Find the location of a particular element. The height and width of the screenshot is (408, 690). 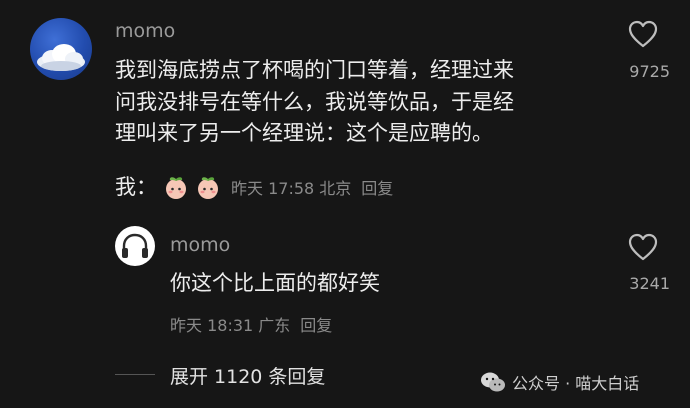

watermark-text: 公众号 · 喵大白话 is located at coordinates (576, 383).